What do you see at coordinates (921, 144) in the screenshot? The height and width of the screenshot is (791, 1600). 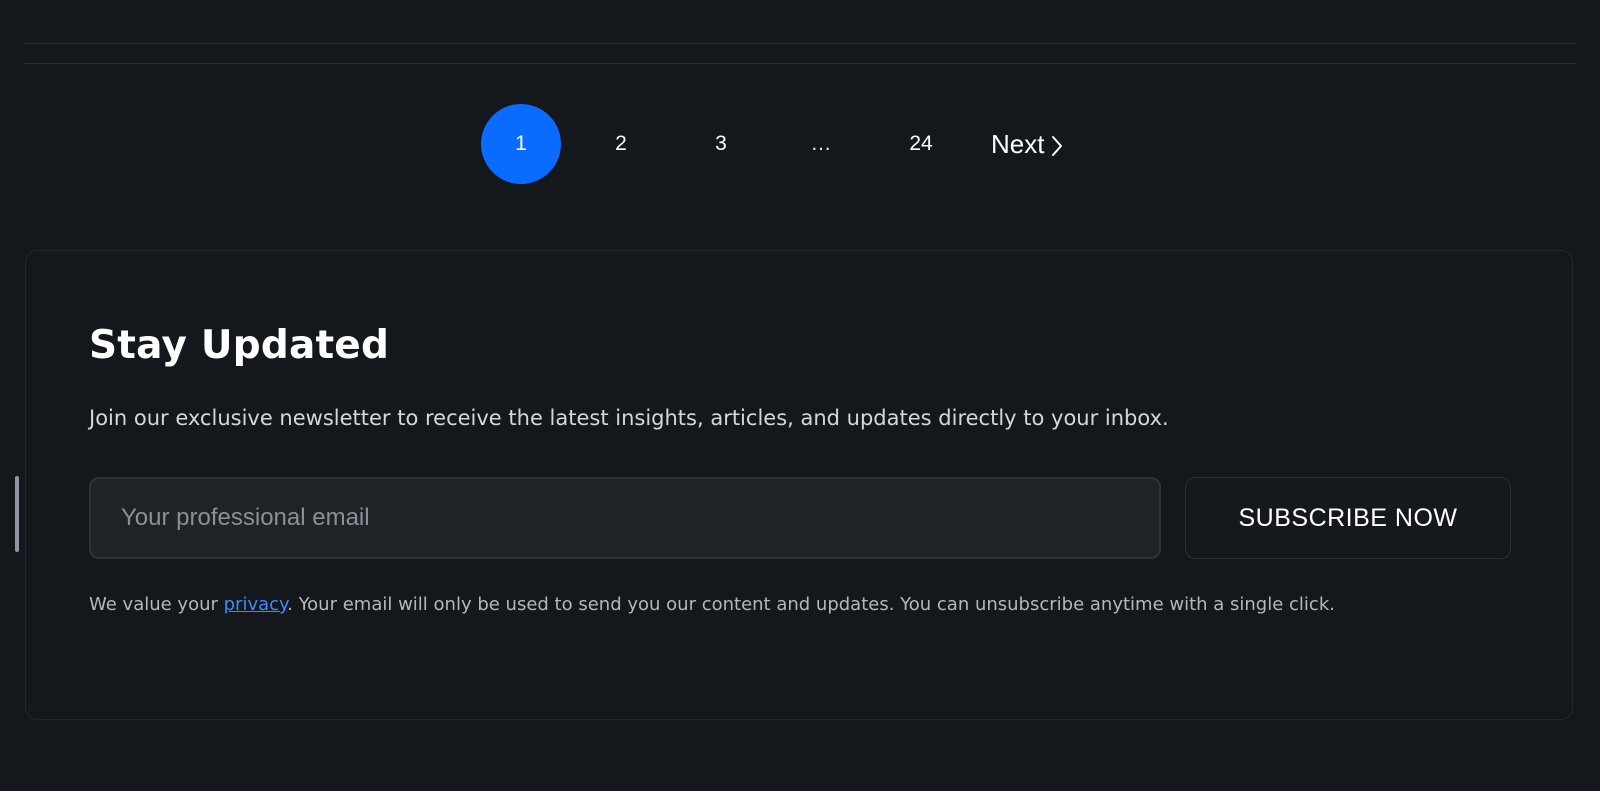 I see `page-last-button: 24` at bounding box center [921, 144].